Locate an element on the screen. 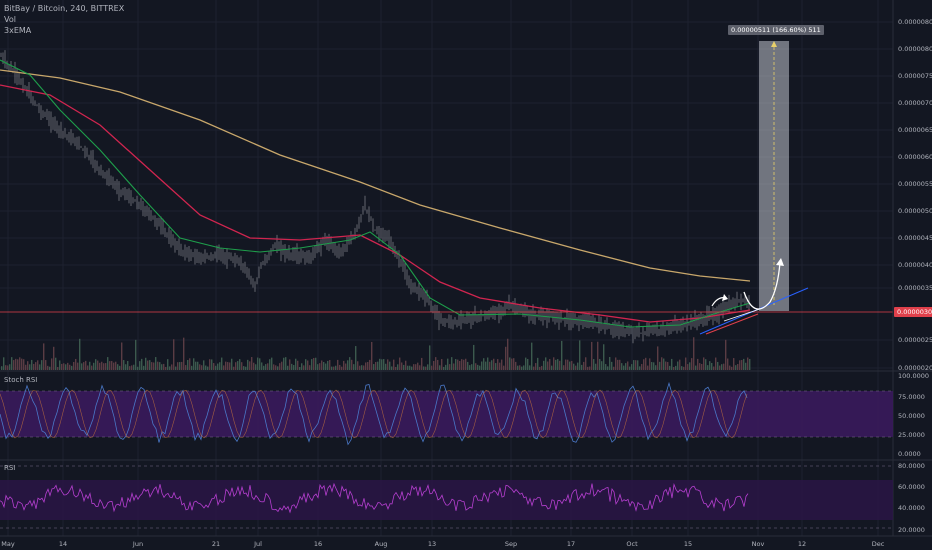 Image resolution: width=932 pixels, height=550 pixels. price-axis-tick: 0.00000400 is located at coordinates (915, 265).